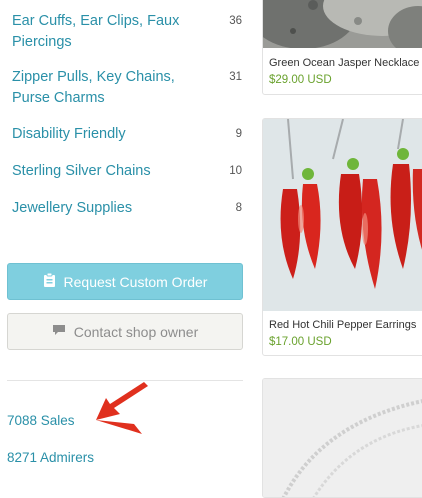  What do you see at coordinates (41, 420) in the screenshot?
I see `sales-count-link: 7088 Sales` at bounding box center [41, 420].